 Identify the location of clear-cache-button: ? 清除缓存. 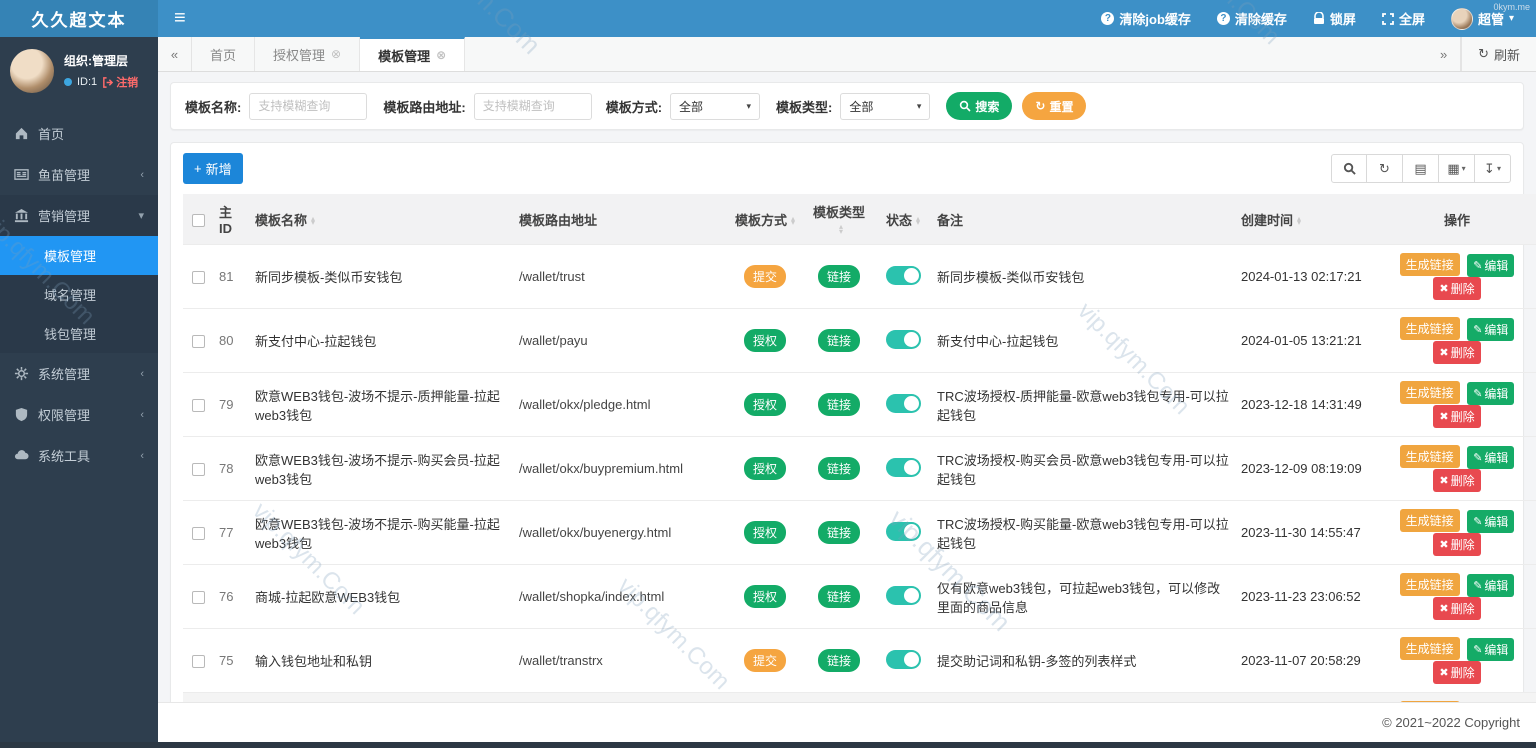
(1251, 18).